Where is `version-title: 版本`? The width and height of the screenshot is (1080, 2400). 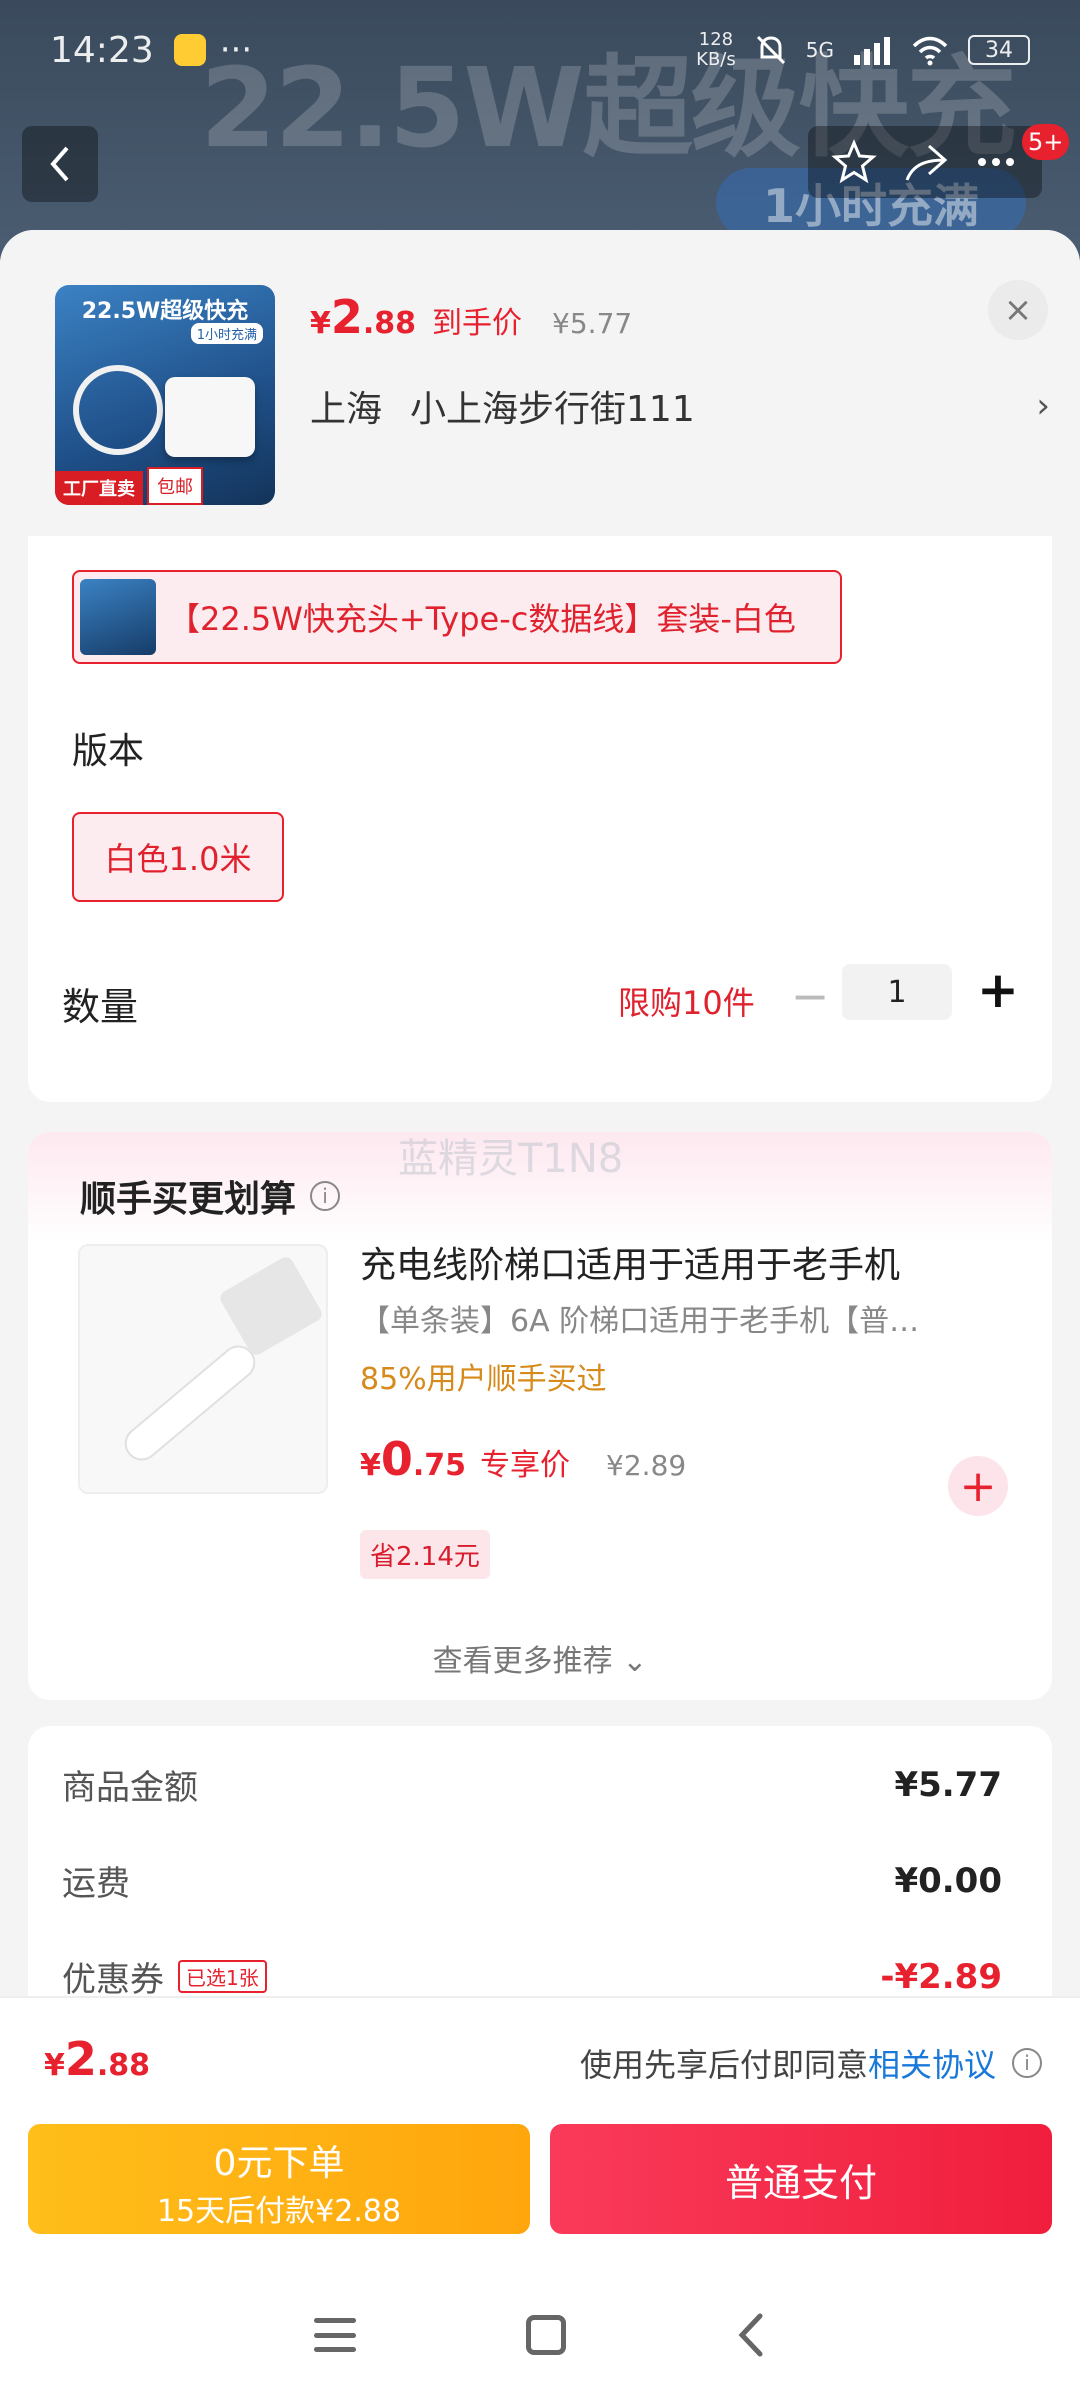 version-title: 版本 is located at coordinates (108, 751).